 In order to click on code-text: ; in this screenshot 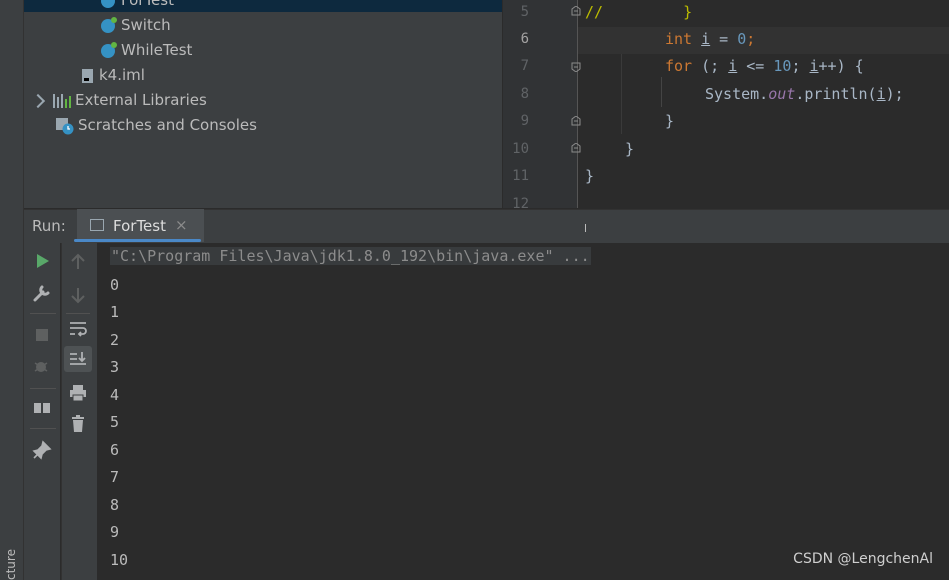, I will do `click(751, 39)`.